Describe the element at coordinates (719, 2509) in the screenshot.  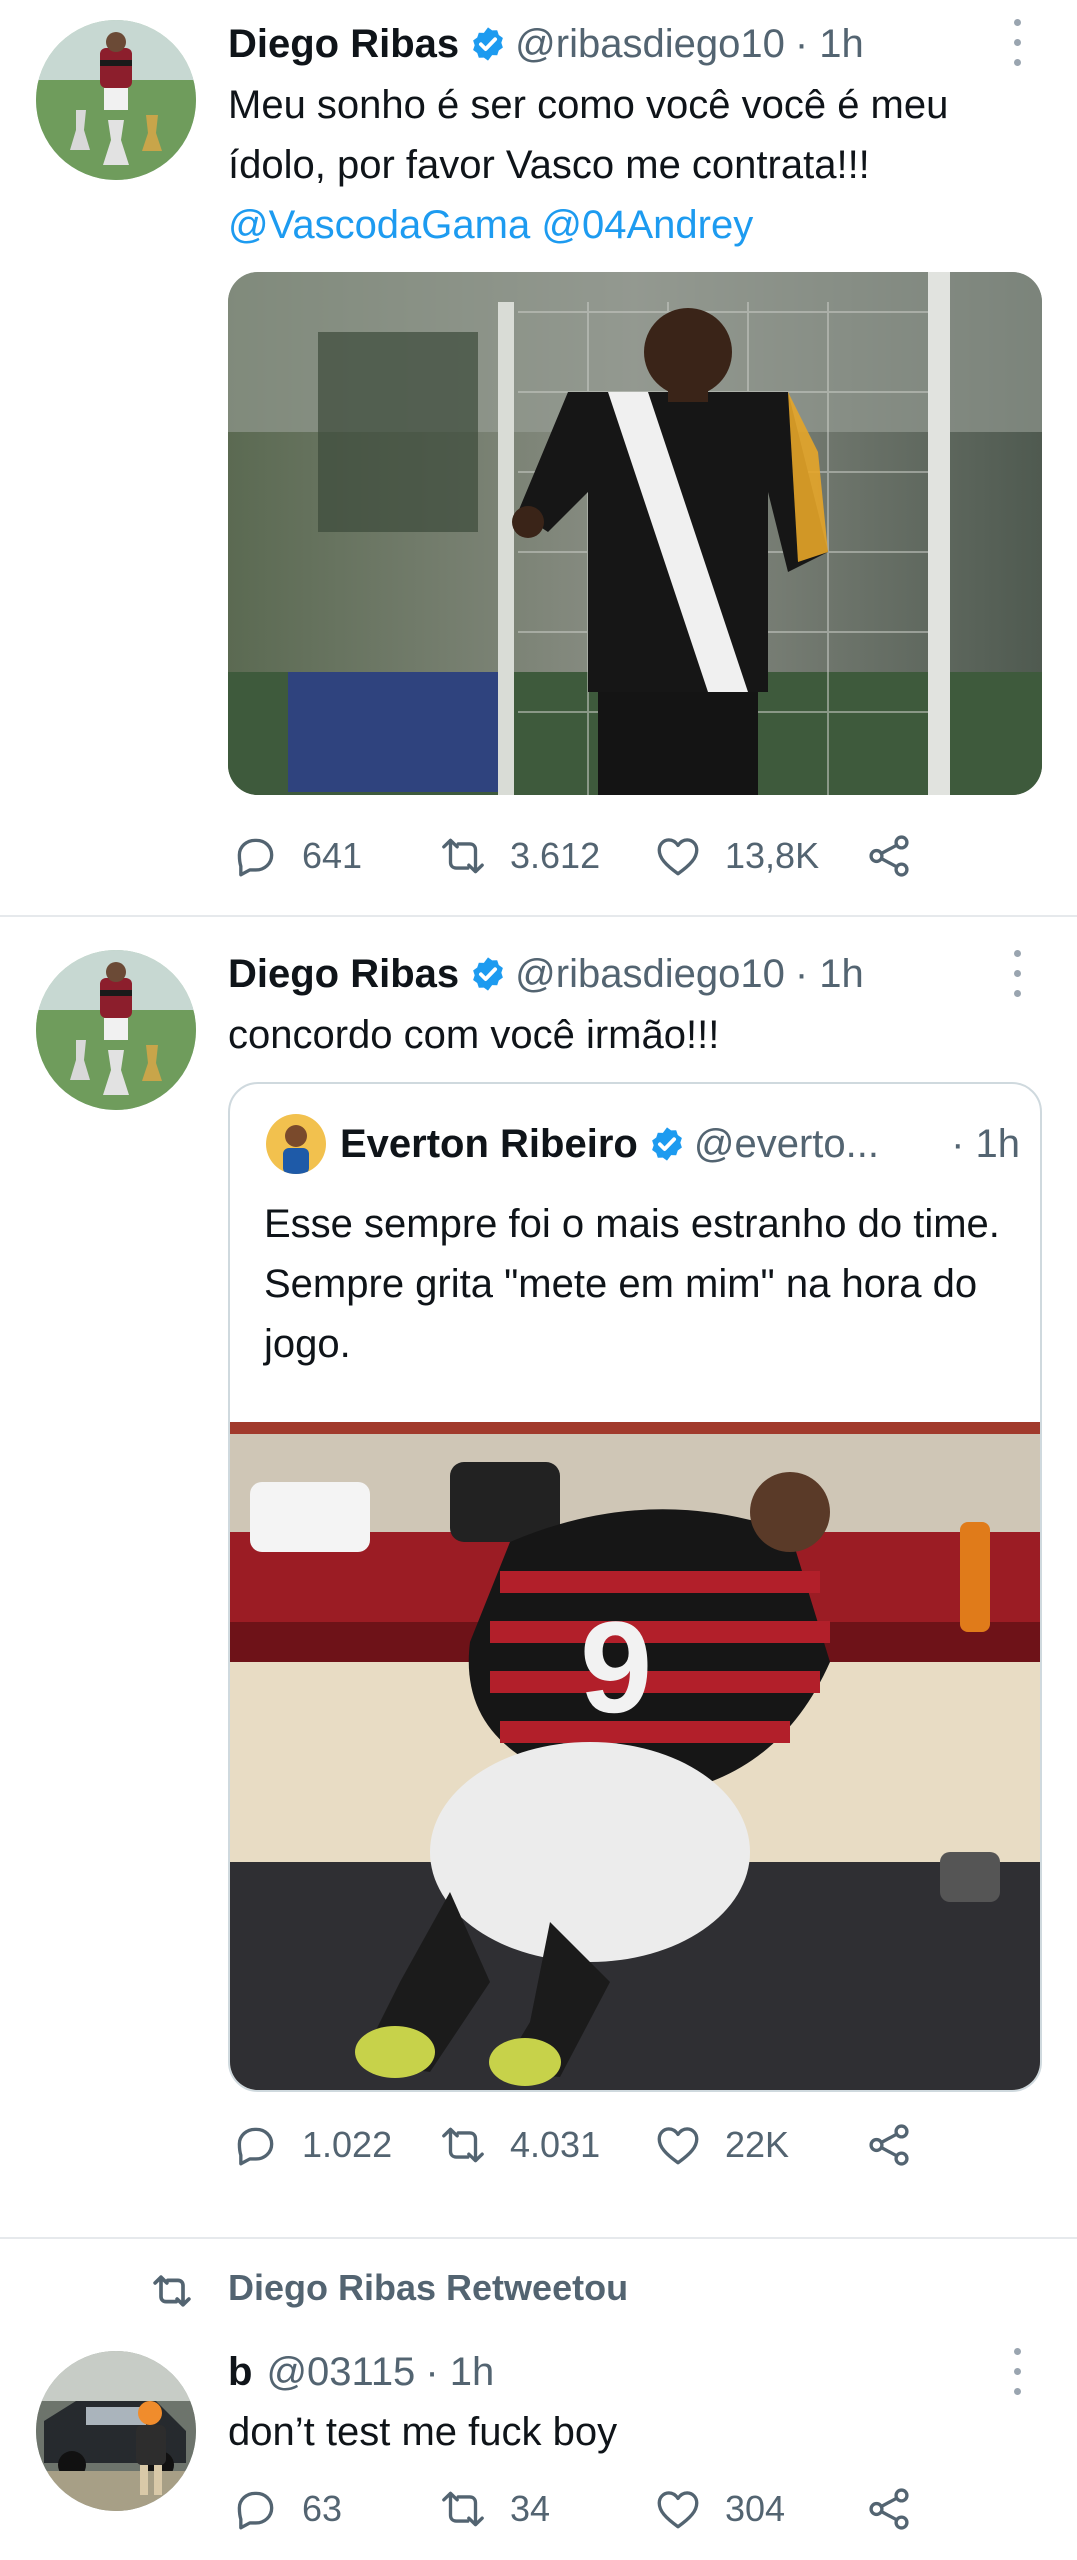
I see `like-button: 304` at that location.